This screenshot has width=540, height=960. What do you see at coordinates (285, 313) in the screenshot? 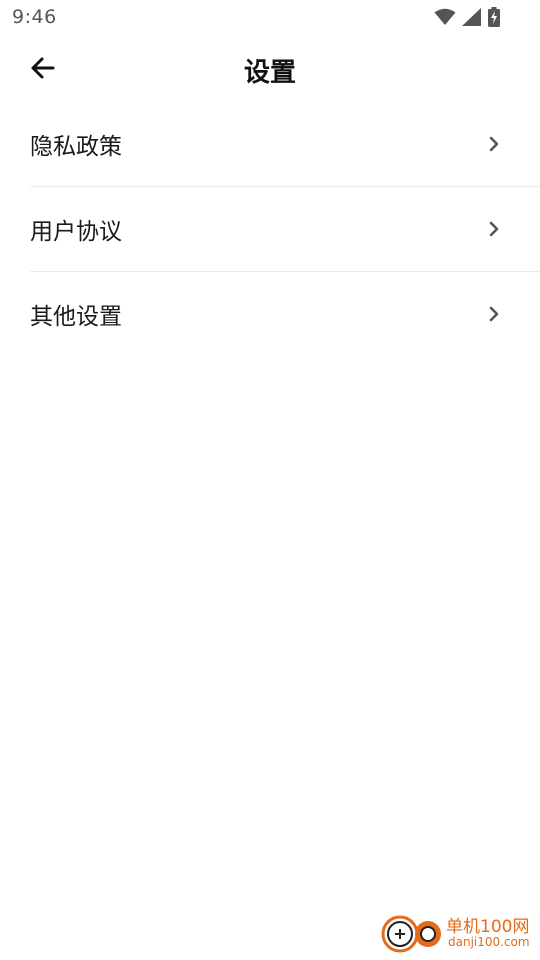
I see `settings-item-other-settings: 其他设置` at bounding box center [285, 313].